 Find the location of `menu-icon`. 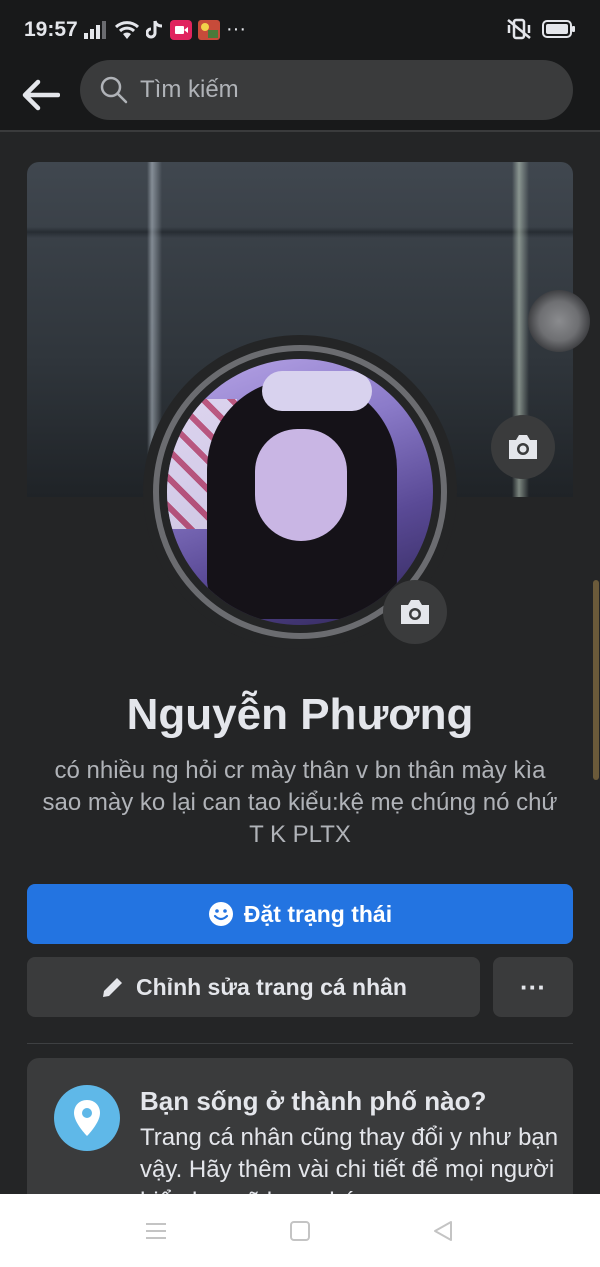

menu-icon is located at coordinates (156, 1231).